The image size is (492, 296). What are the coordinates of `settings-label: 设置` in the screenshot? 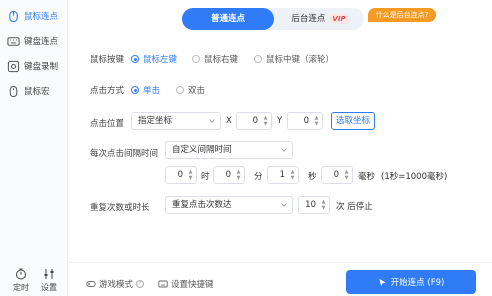 It's located at (49, 287).